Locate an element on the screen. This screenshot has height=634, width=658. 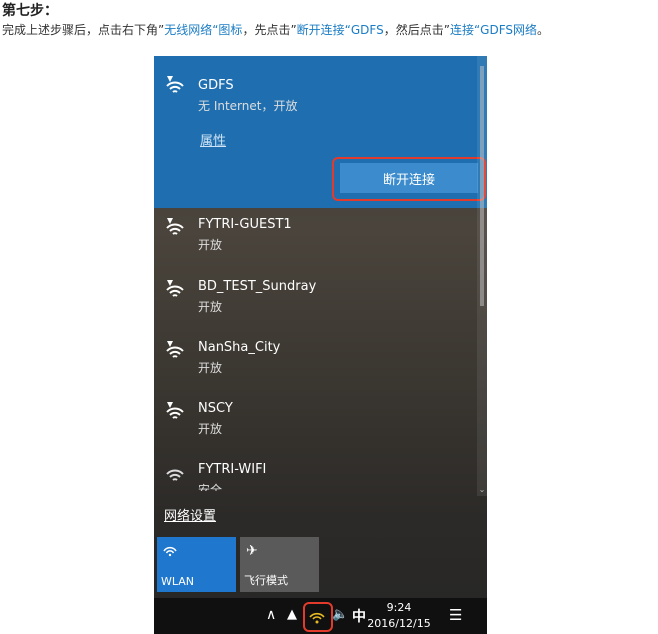
airplane-mode-quick-action: ✈ 飞行模式 is located at coordinates (279, 564).